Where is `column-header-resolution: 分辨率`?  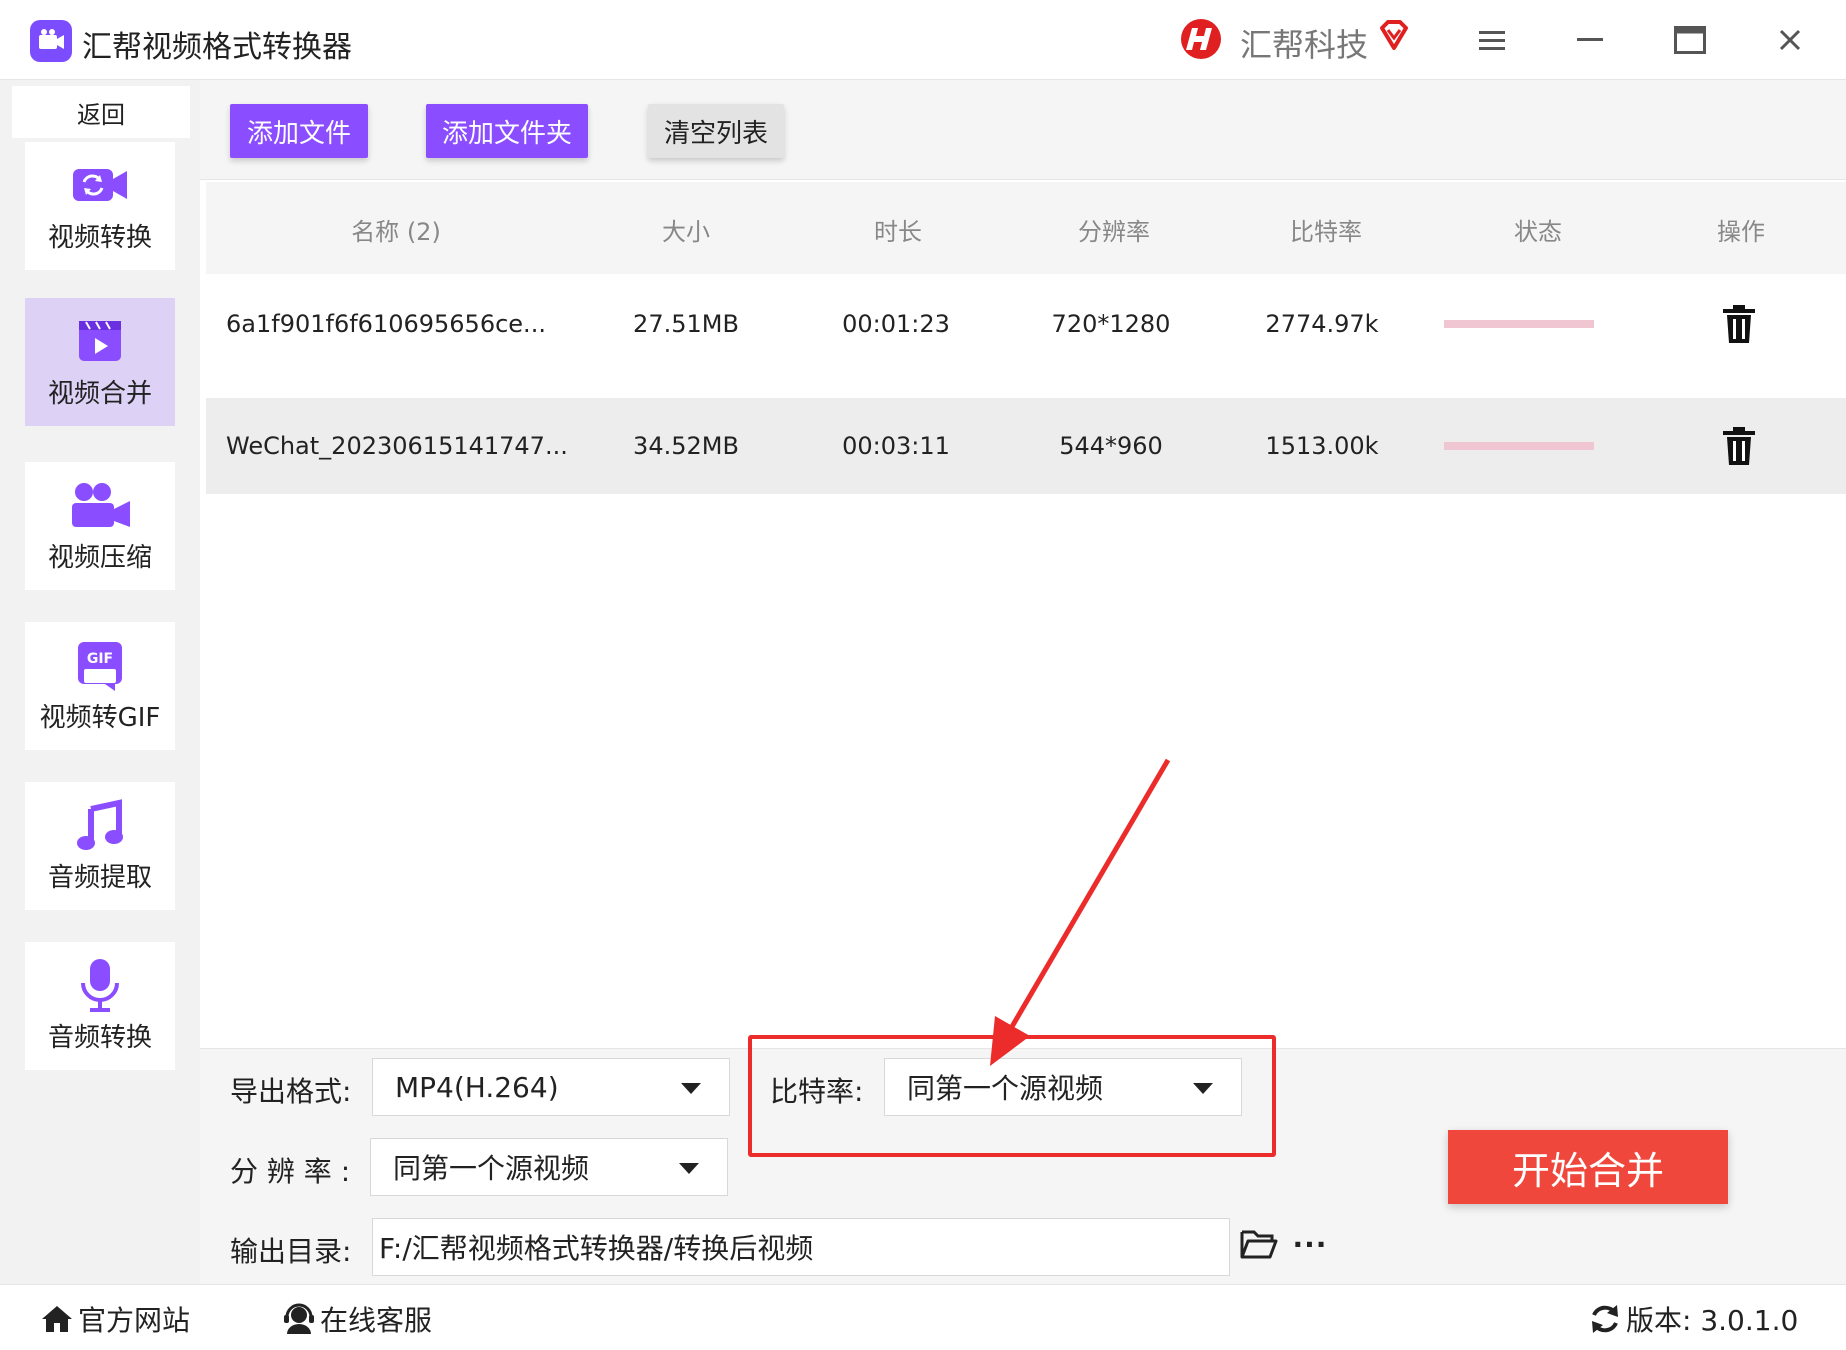 column-header-resolution: 分辨率 is located at coordinates (1114, 229).